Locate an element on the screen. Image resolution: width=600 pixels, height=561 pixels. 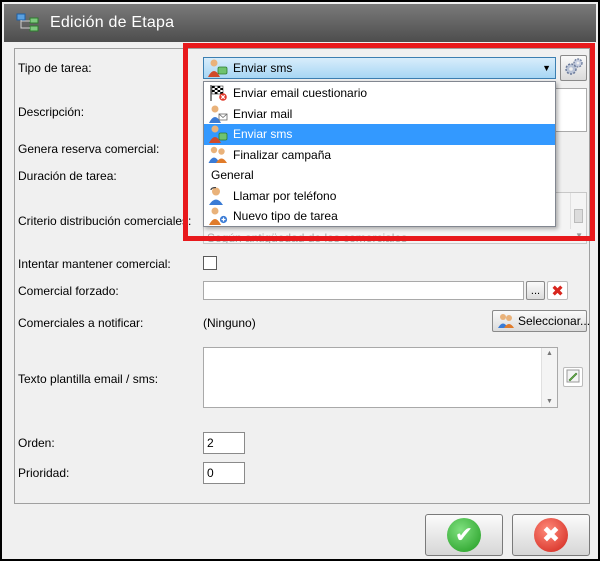
checkmark-icon: ✔ is located at coordinates (464, 535).